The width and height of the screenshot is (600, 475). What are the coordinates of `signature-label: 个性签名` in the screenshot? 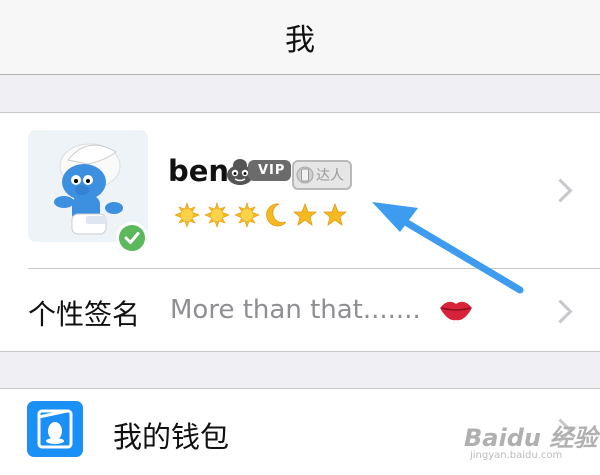 It's located at (84, 314).